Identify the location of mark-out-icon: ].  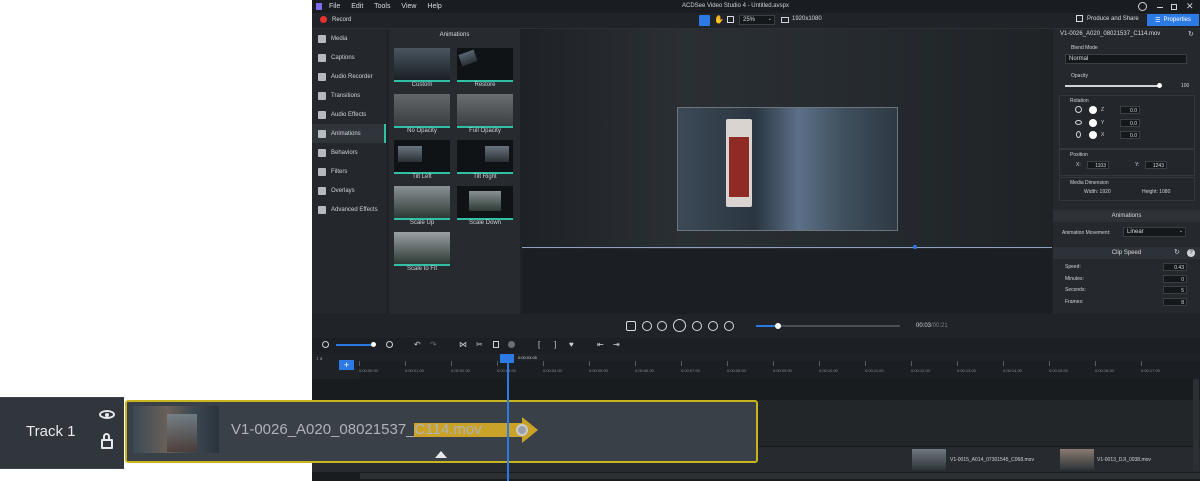
(555, 344).